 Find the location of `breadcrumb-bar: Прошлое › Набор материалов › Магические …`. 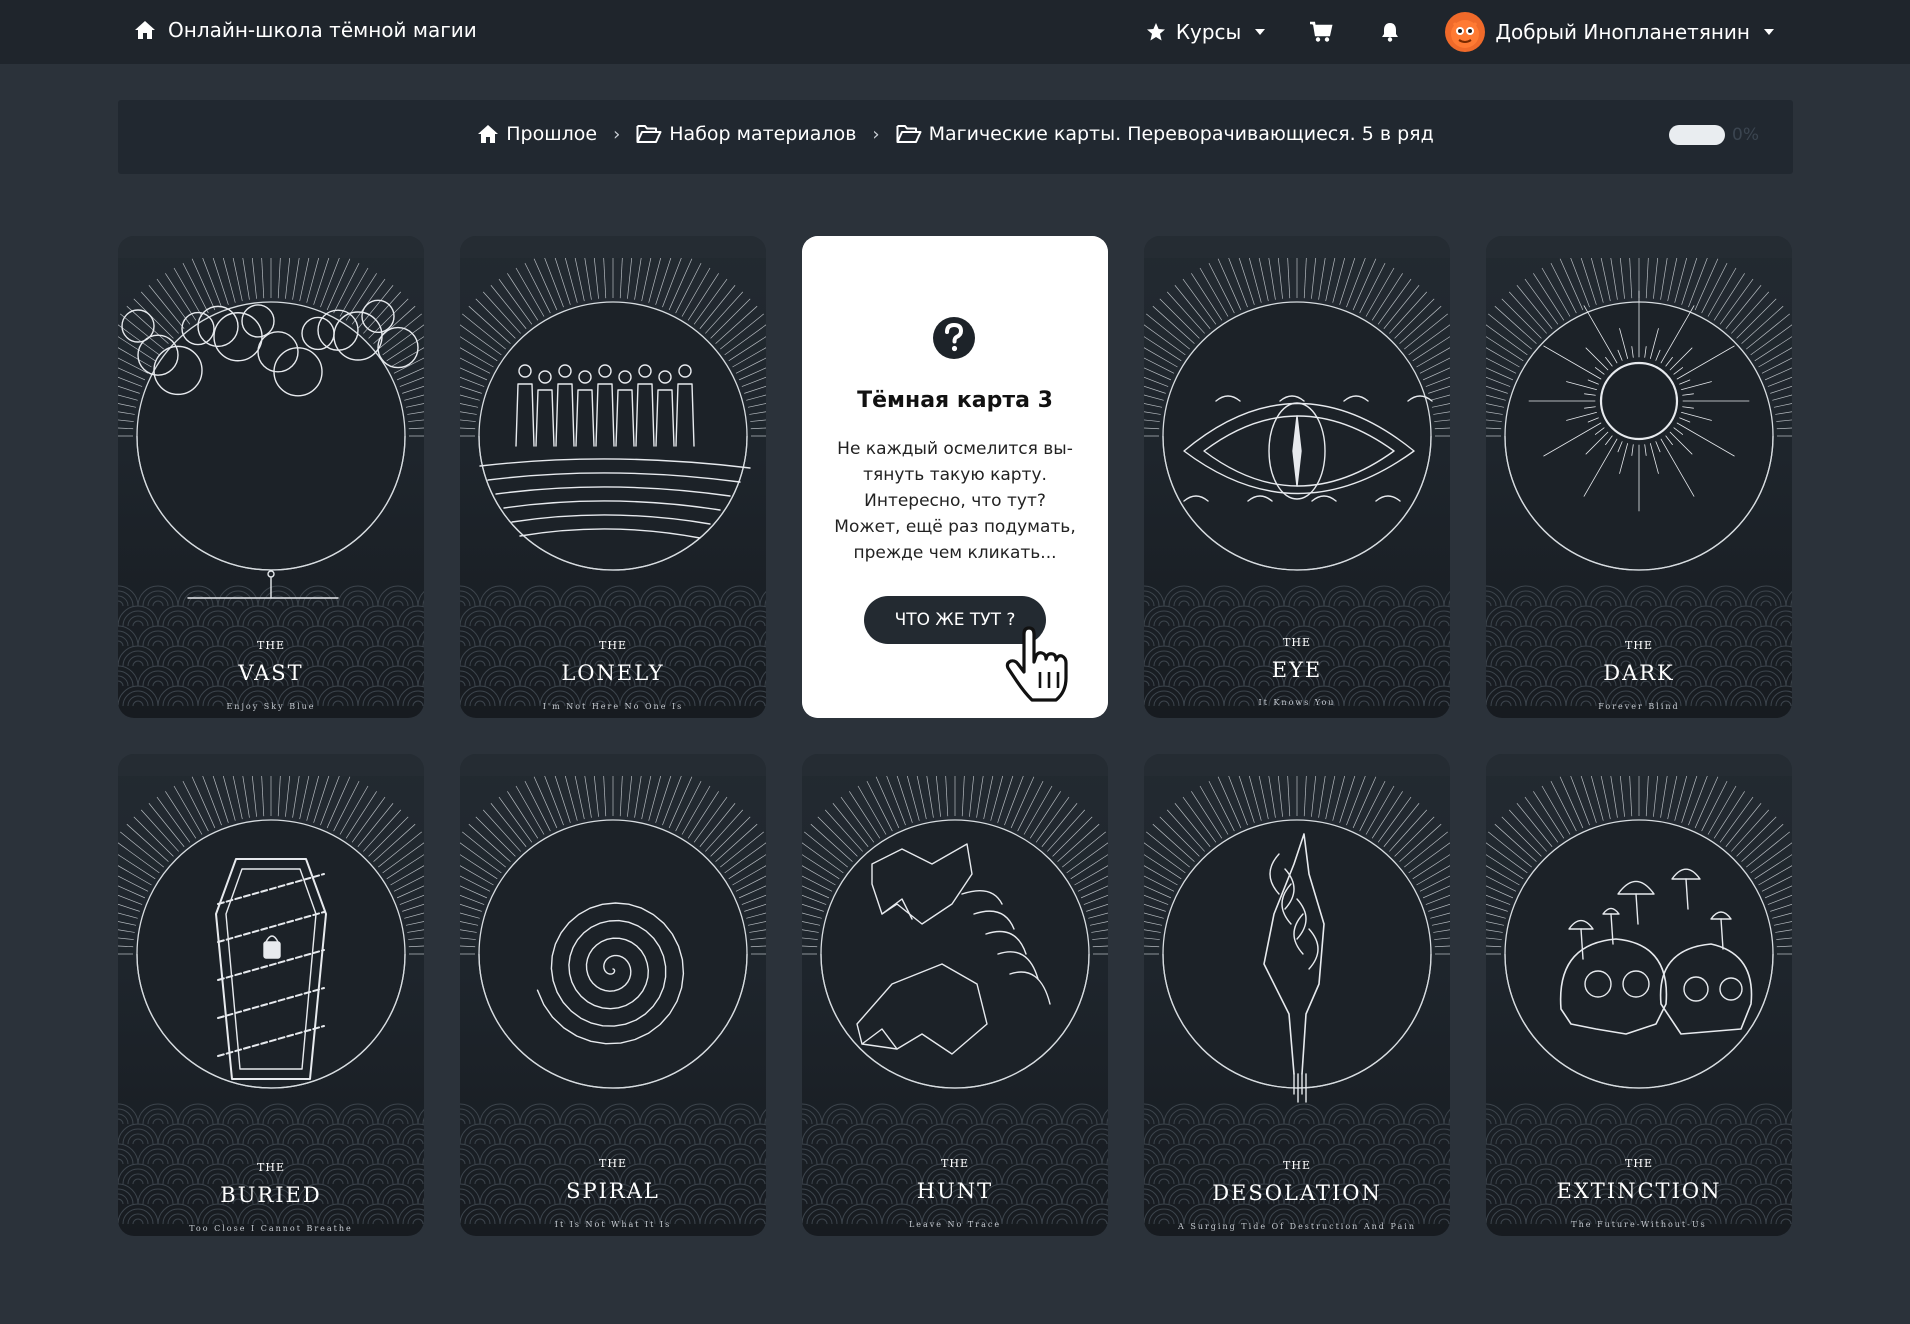

breadcrumb-bar: Прошлое › Набор материалов › Магические … is located at coordinates (955, 137).